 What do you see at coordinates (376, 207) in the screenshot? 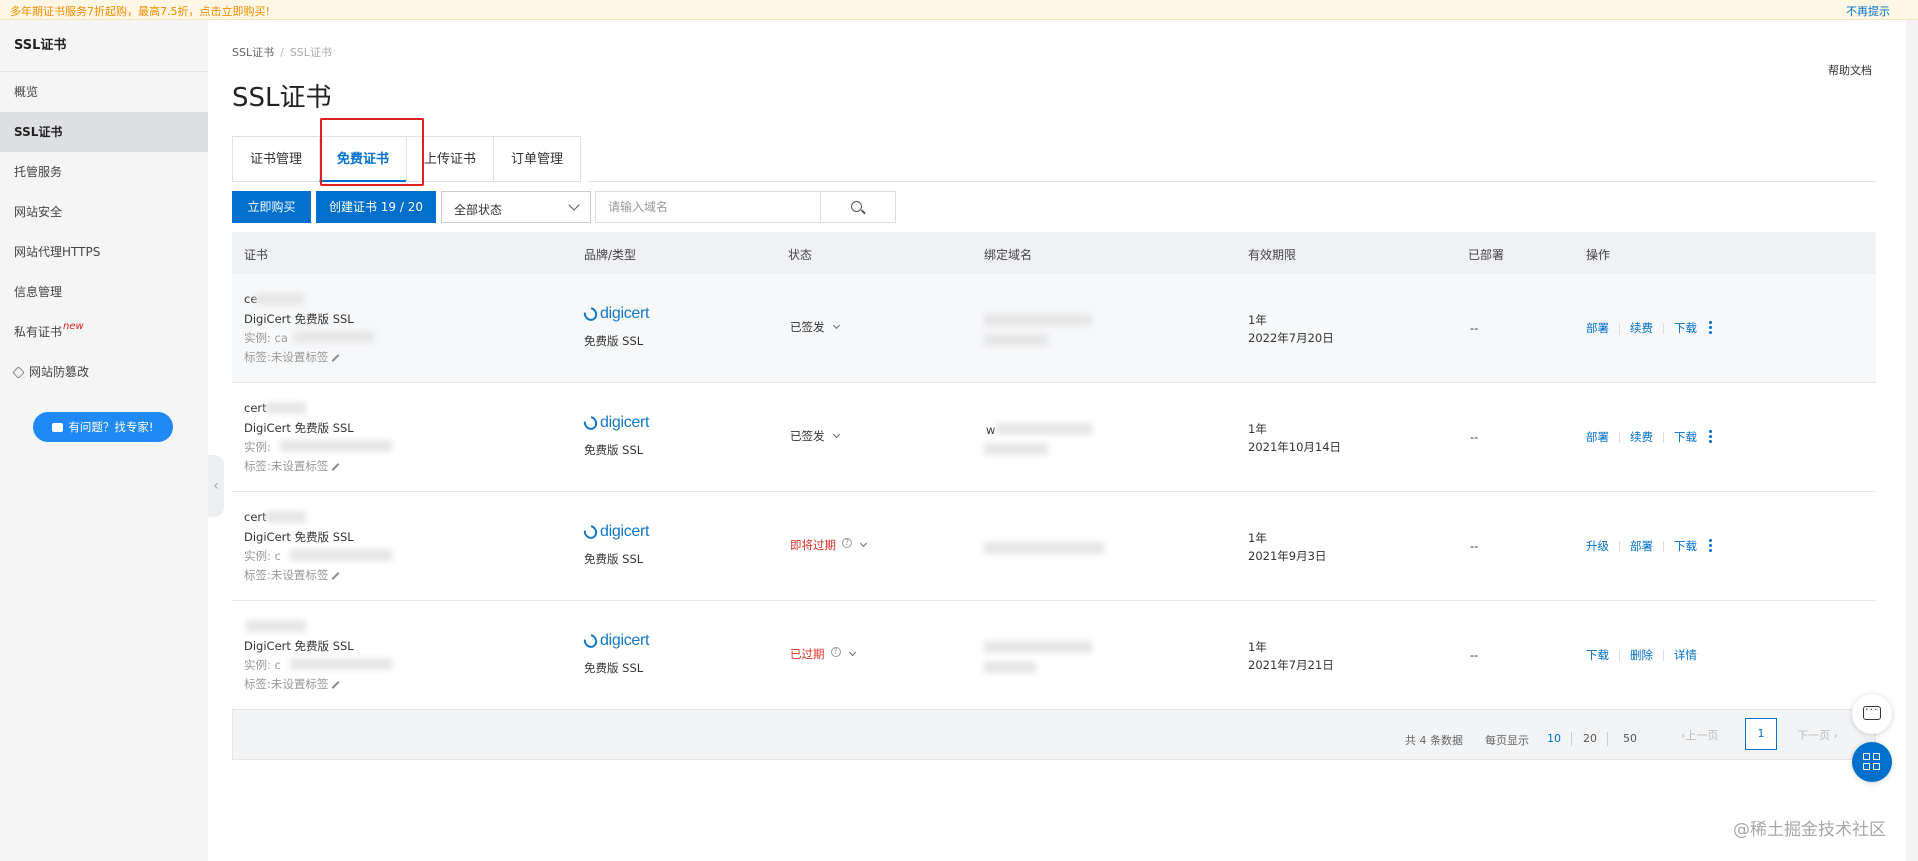
I see `create-cert-button: 创建证书 19 / 20` at bounding box center [376, 207].